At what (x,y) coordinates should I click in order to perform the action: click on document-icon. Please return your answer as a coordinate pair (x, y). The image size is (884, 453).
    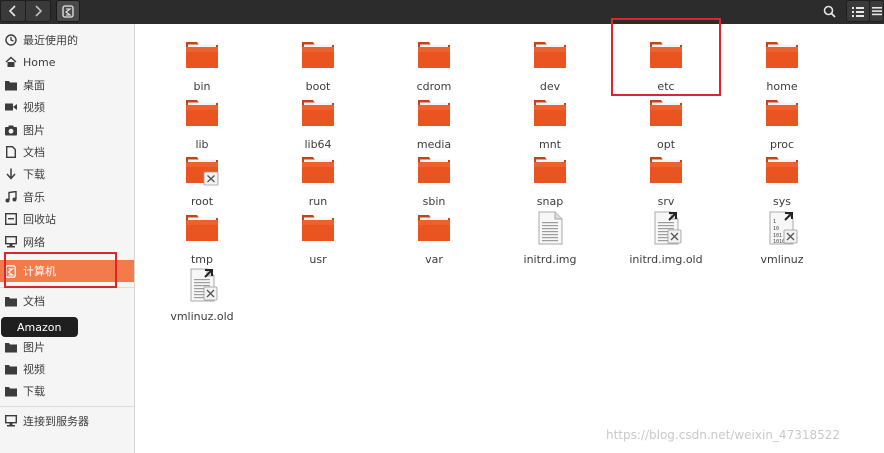
    Looking at the image, I should click on (10, 152).